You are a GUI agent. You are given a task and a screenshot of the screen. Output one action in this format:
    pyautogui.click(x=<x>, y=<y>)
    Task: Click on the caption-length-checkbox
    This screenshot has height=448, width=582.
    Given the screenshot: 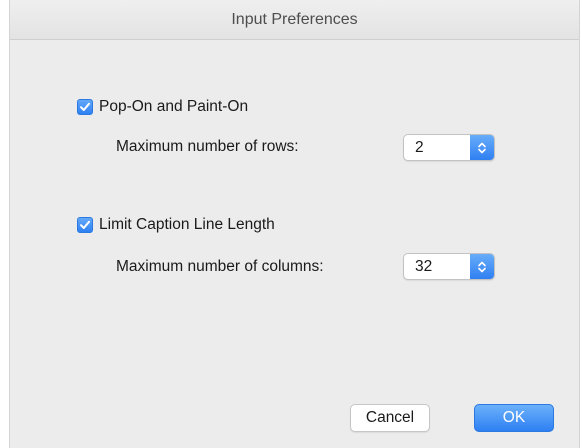 What is the action you would take?
    pyautogui.click(x=85, y=225)
    